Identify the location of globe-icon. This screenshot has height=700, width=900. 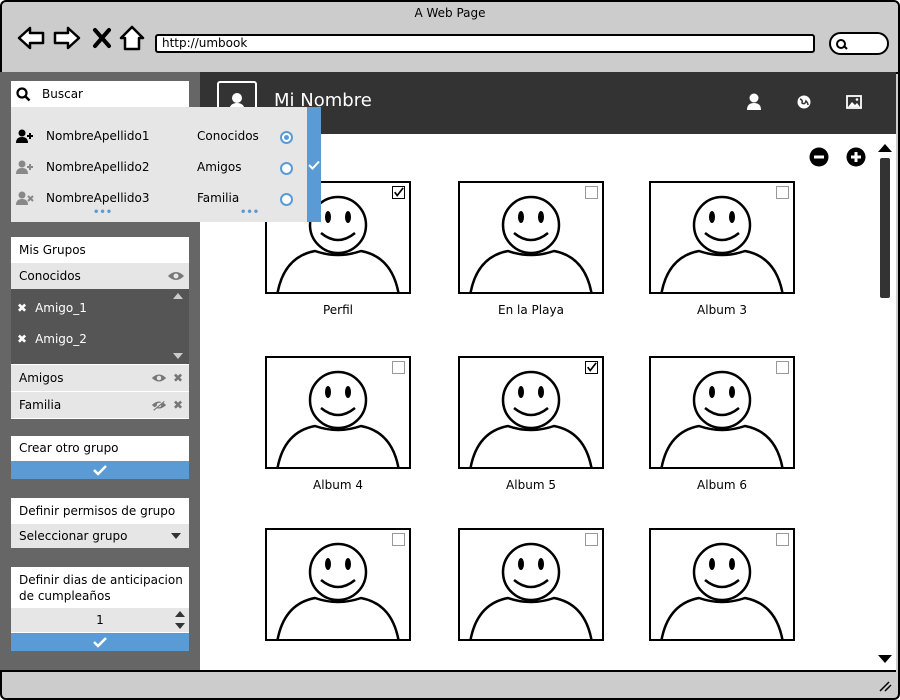
(804, 102).